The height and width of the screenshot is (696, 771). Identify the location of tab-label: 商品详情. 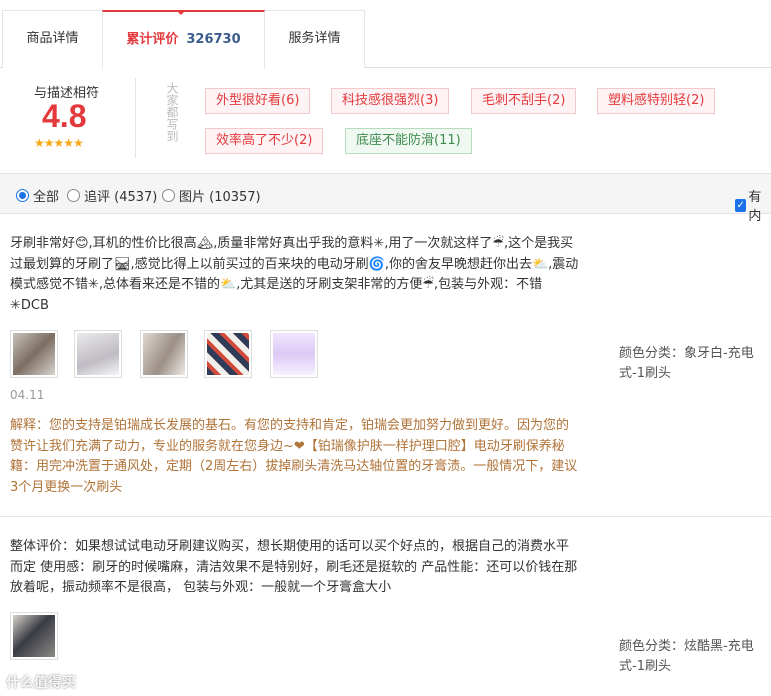
(52, 38).